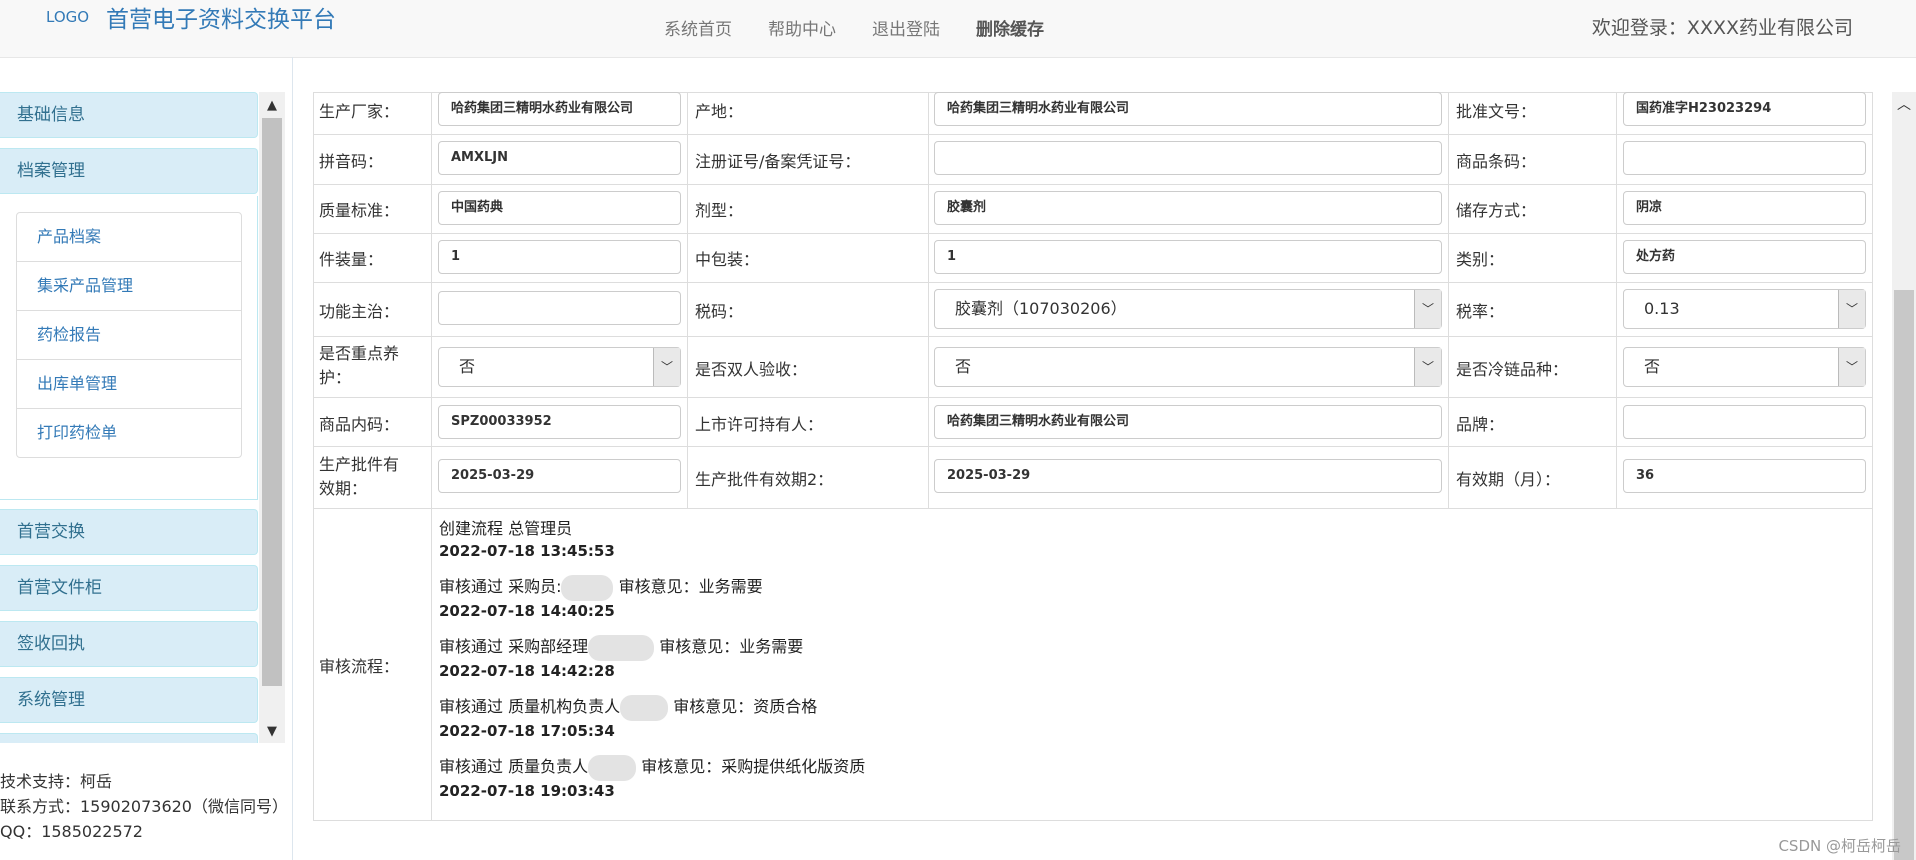 The width and height of the screenshot is (1916, 860). What do you see at coordinates (1662, 308) in the screenshot?
I see `taxrate-value: 0.13` at bounding box center [1662, 308].